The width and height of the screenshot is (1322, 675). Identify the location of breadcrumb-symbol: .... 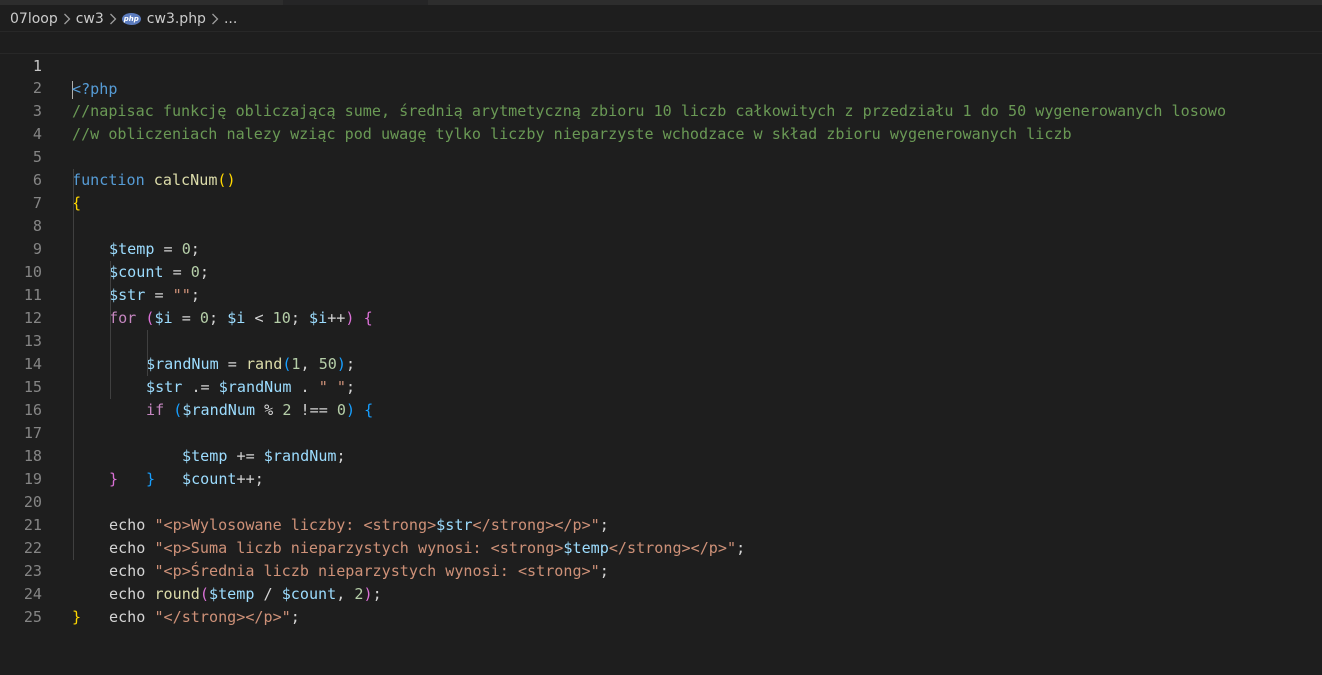
(230, 19).